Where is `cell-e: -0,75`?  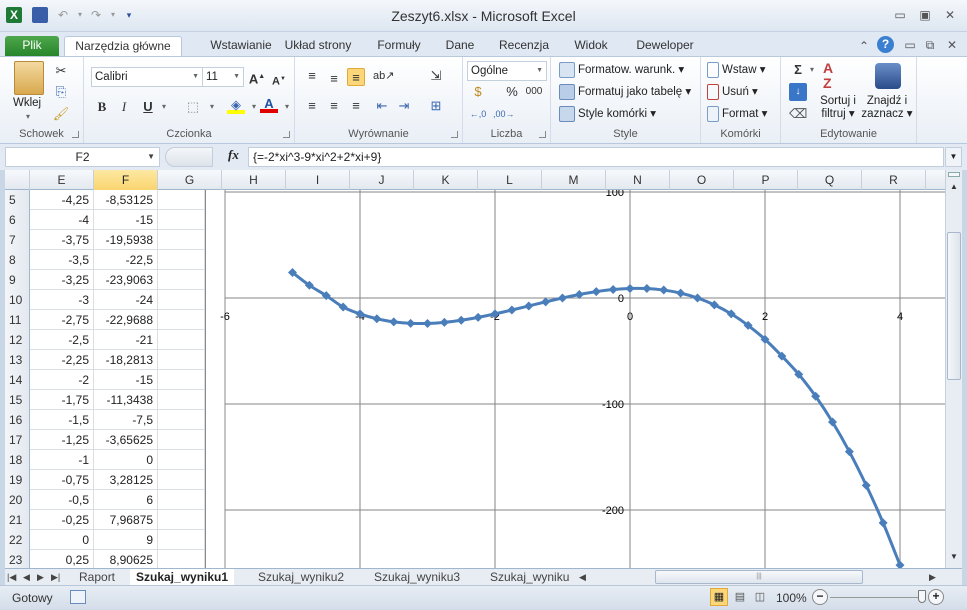 cell-e: -0,75 is located at coordinates (62, 480).